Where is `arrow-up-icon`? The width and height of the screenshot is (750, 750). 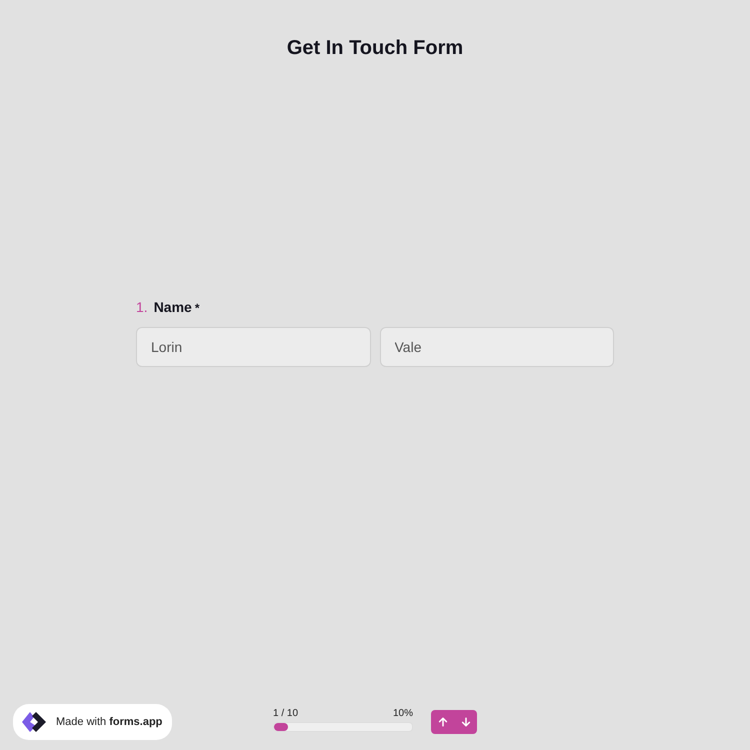
arrow-up-icon is located at coordinates (442, 722).